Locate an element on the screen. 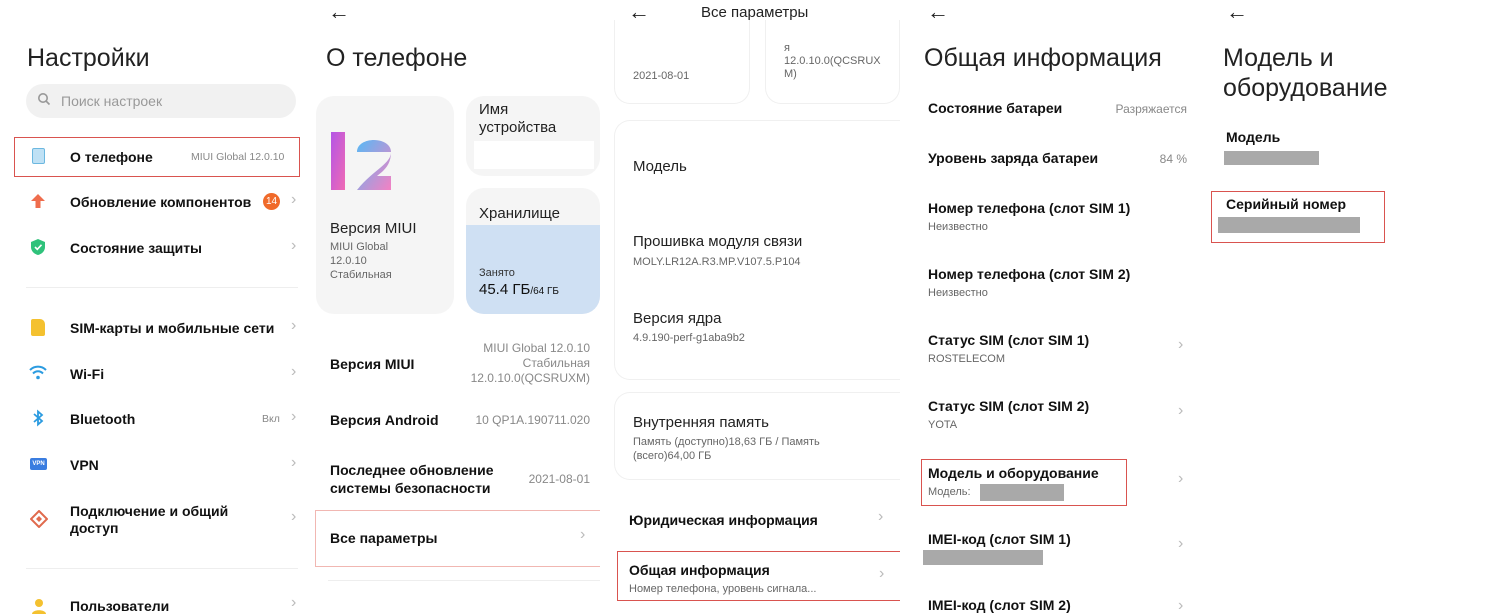 The image size is (1500, 616). imei-sim2-row: IMEI-код (слот SIM 2) › is located at coordinates (1057, 603).